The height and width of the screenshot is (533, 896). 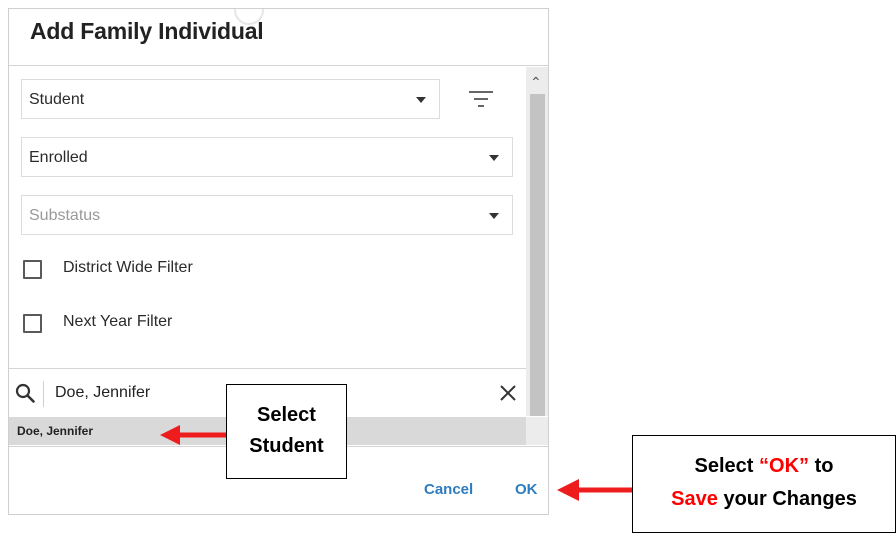 I want to click on select-ok-callout: Select “OK” to Save your Changes, so click(x=764, y=484).